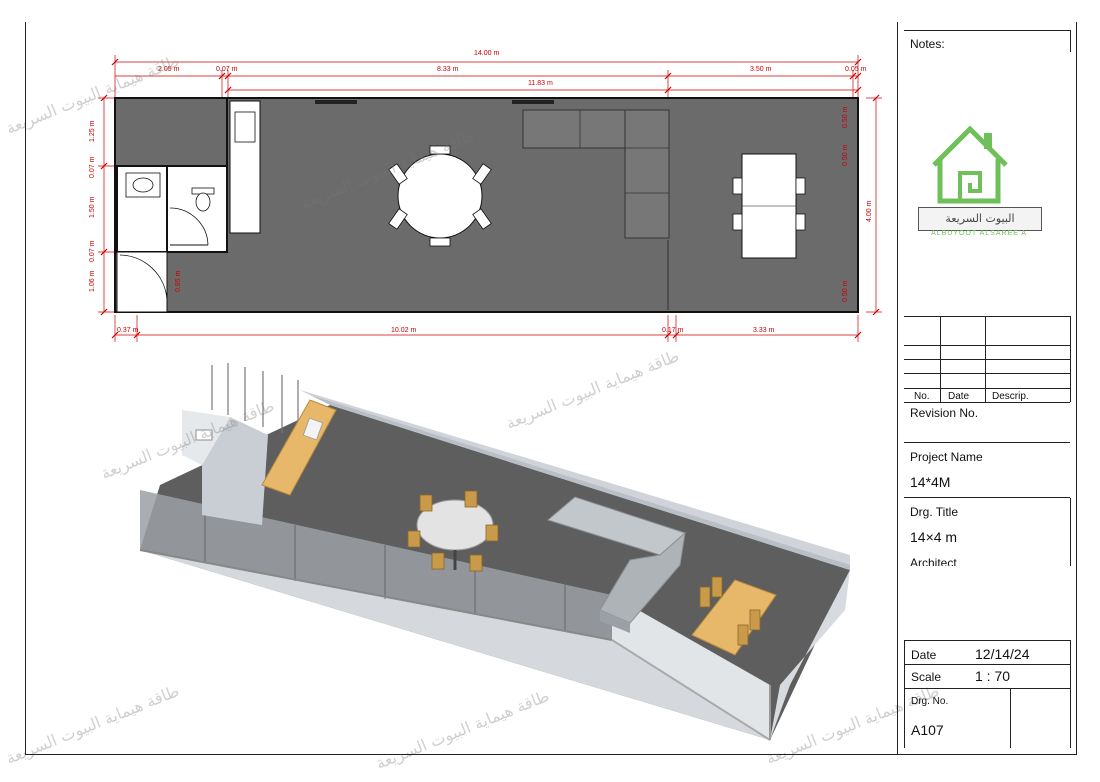 The image size is (1100, 782). What do you see at coordinates (761, 69) in the screenshot?
I see `dim-top-4: 3.50 m` at bounding box center [761, 69].